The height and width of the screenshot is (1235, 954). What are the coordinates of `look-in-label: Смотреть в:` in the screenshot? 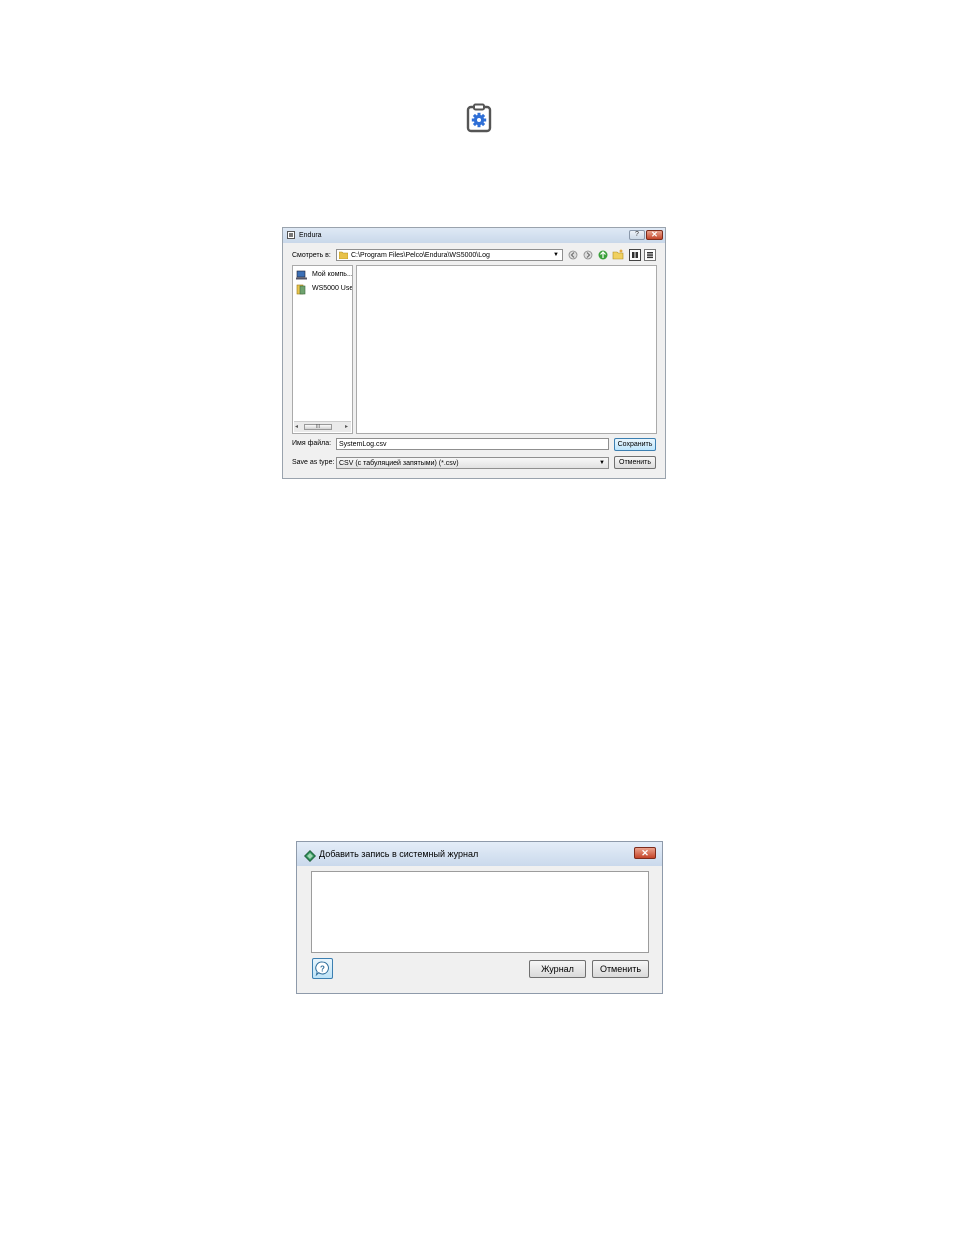 It's located at (311, 255).